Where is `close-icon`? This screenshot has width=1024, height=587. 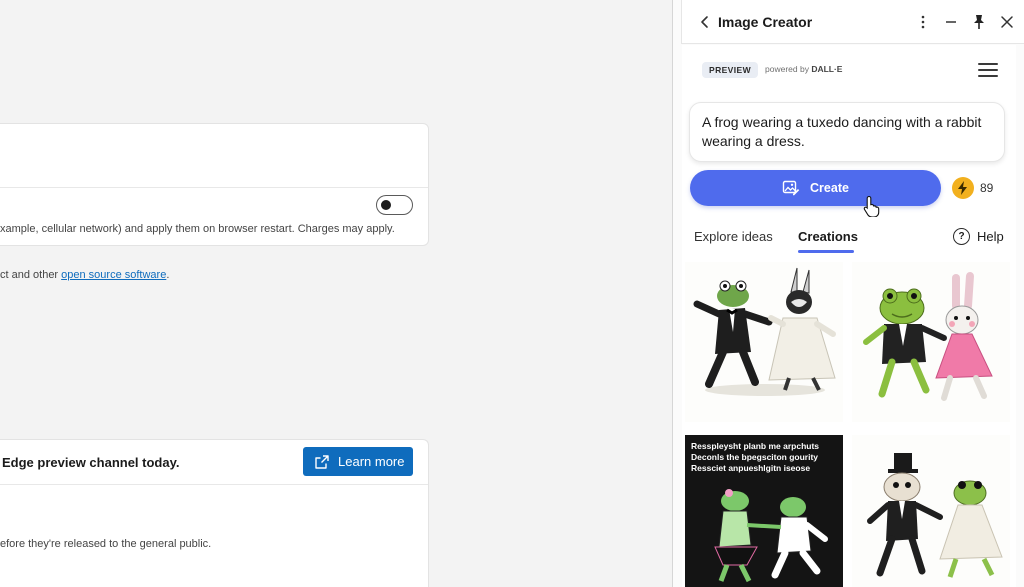 close-icon is located at coordinates (1007, 22).